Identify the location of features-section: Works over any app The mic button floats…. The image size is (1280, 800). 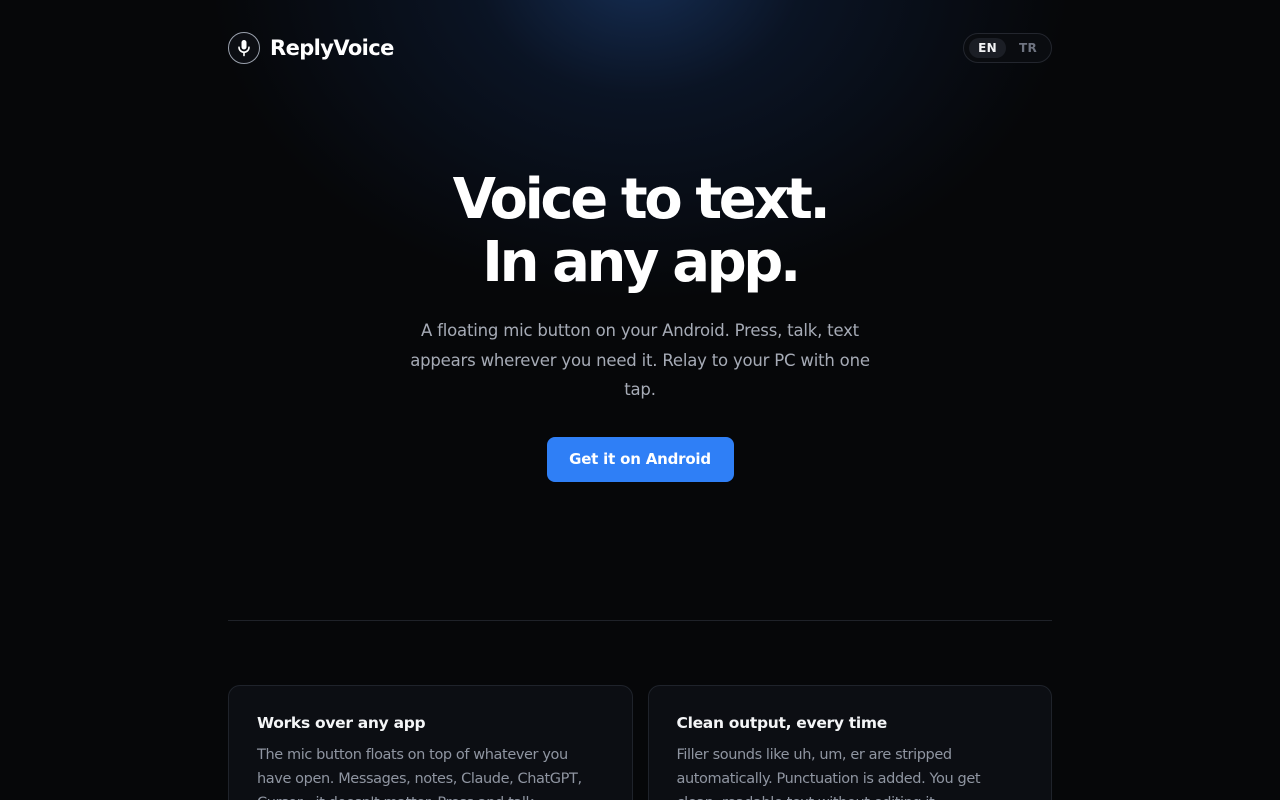
(640, 742).